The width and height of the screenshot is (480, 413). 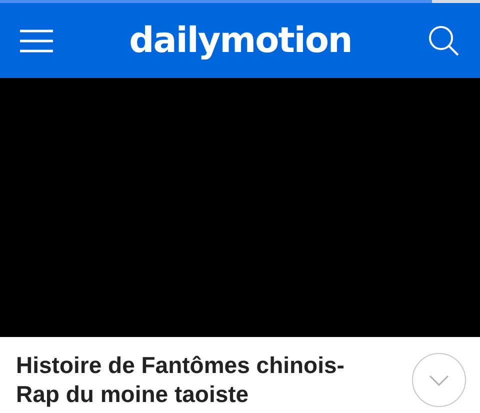 What do you see at coordinates (181, 380) in the screenshot?
I see `video-title: Histoire de Fantômes chinois-Rap du moine taoiste` at bounding box center [181, 380].